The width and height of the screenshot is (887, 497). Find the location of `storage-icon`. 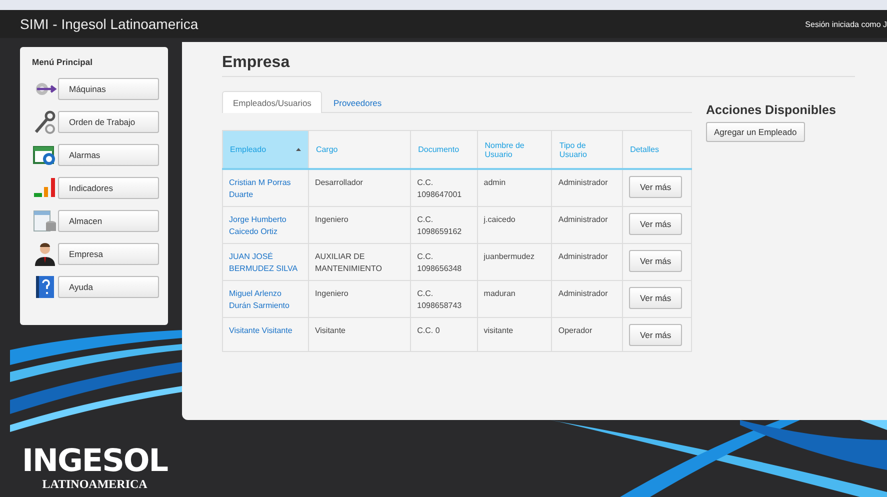

storage-icon is located at coordinates (44, 220).